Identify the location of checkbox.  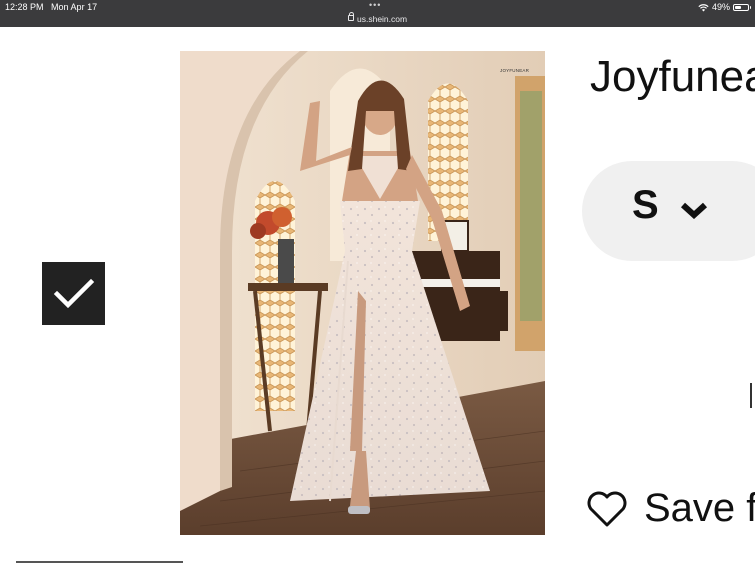
(73, 293).